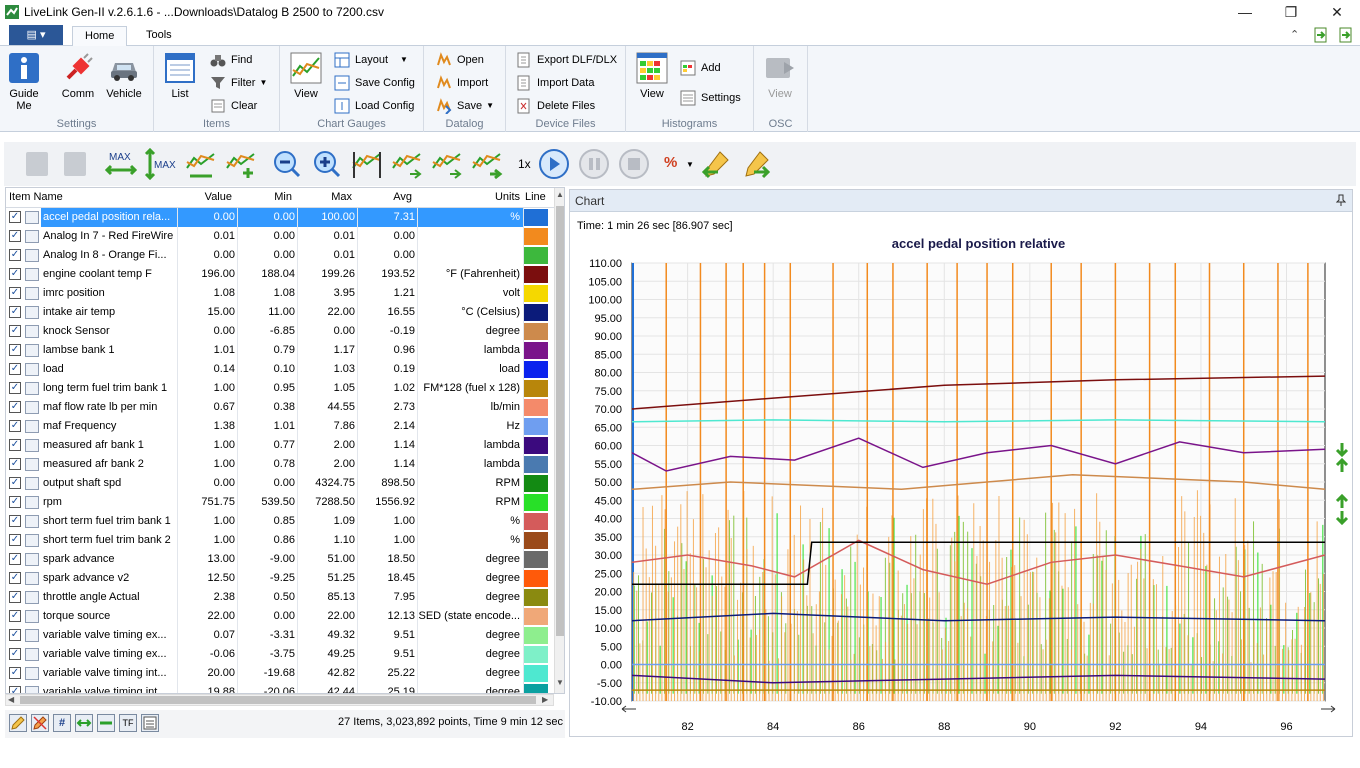 This screenshot has width=1360, height=768. What do you see at coordinates (203, 197) in the screenshot?
I see `header-value: Value` at bounding box center [203, 197].